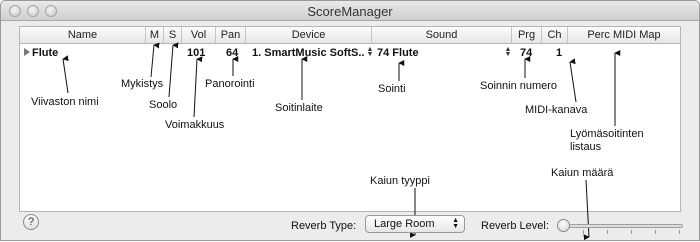 The width and height of the screenshot is (700, 242). Describe the element at coordinates (563, 225) in the screenshot. I see `reverb-level-slider-knob` at that location.